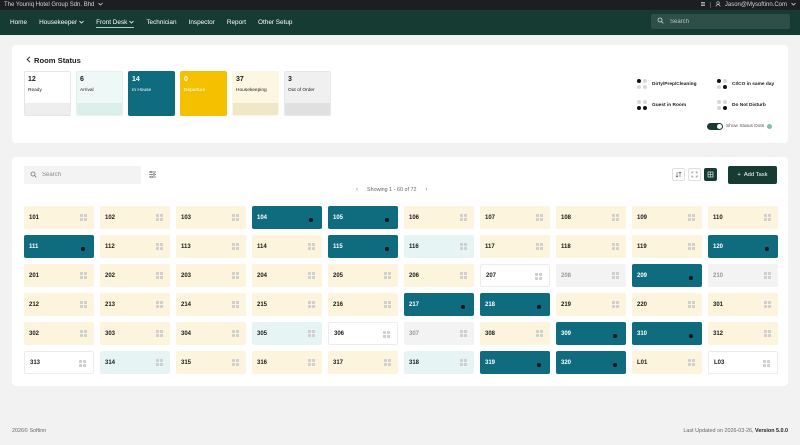  What do you see at coordinates (203, 93) in the screenshot?
I see `status-card-departure: 0 Departure` at bounding box center [203, 93].